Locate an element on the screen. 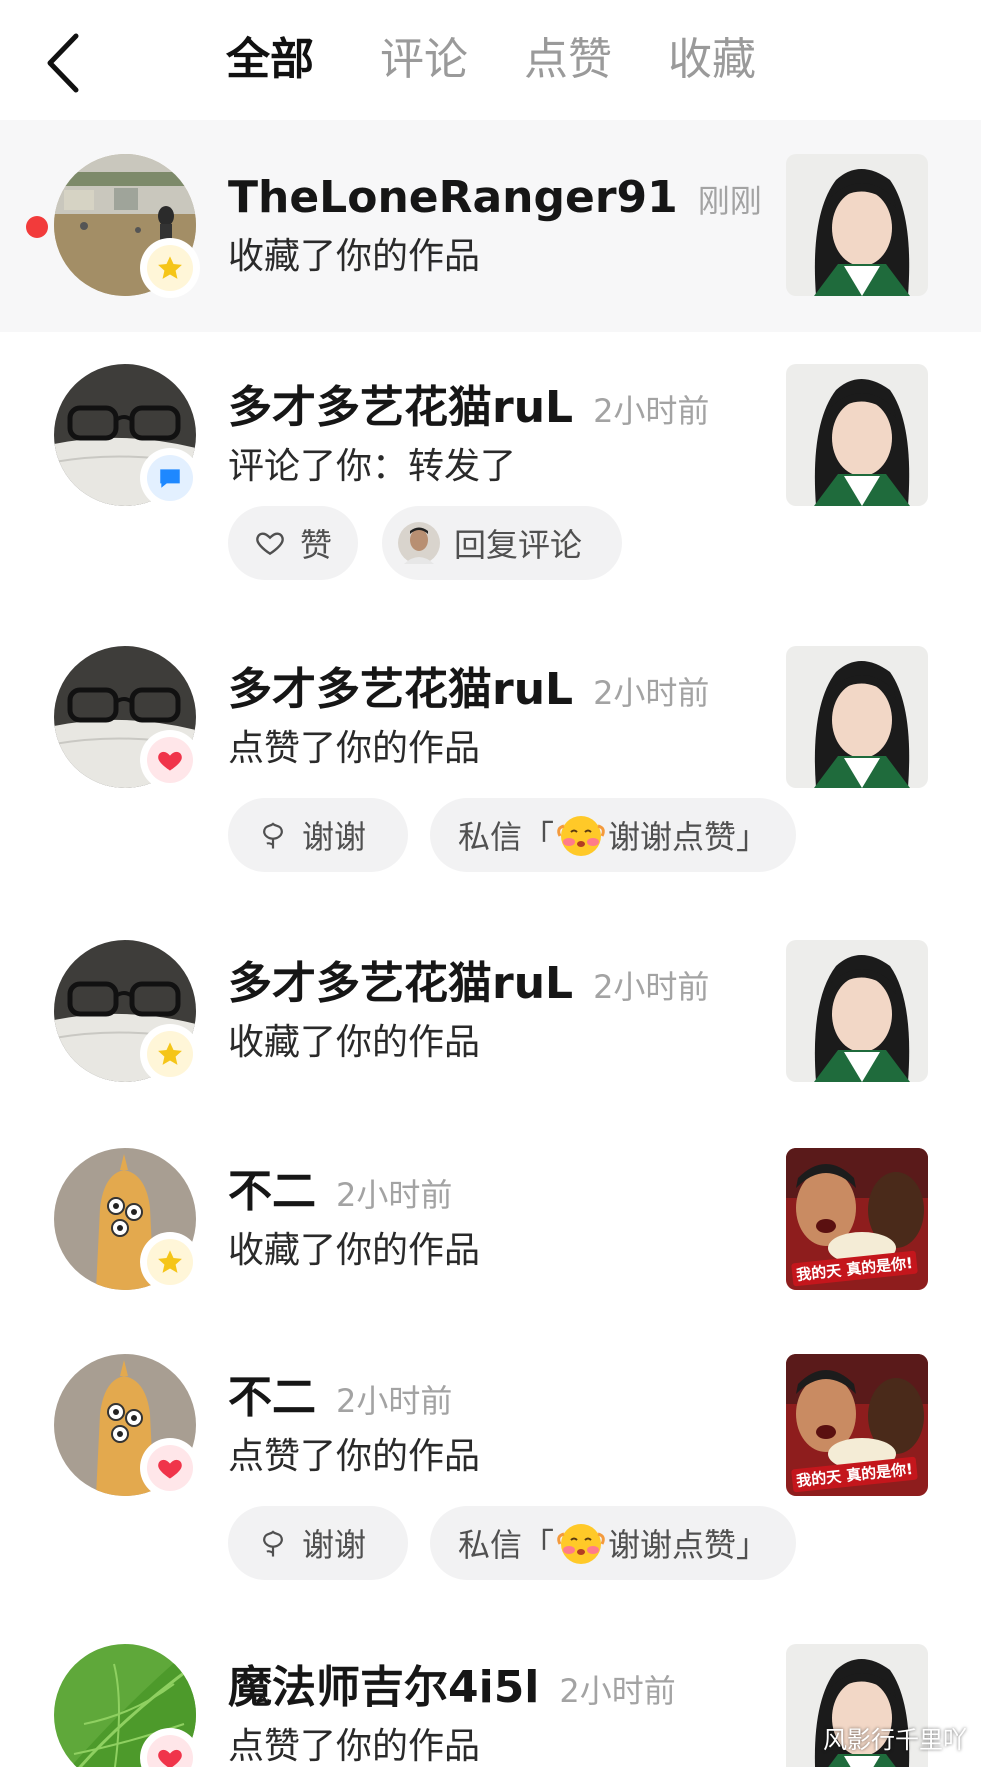 The image size is (981, 1767). notification-item: TheLoneRanger91 刚刚 收藏了你的作品 is located at coordinates (490, 226).